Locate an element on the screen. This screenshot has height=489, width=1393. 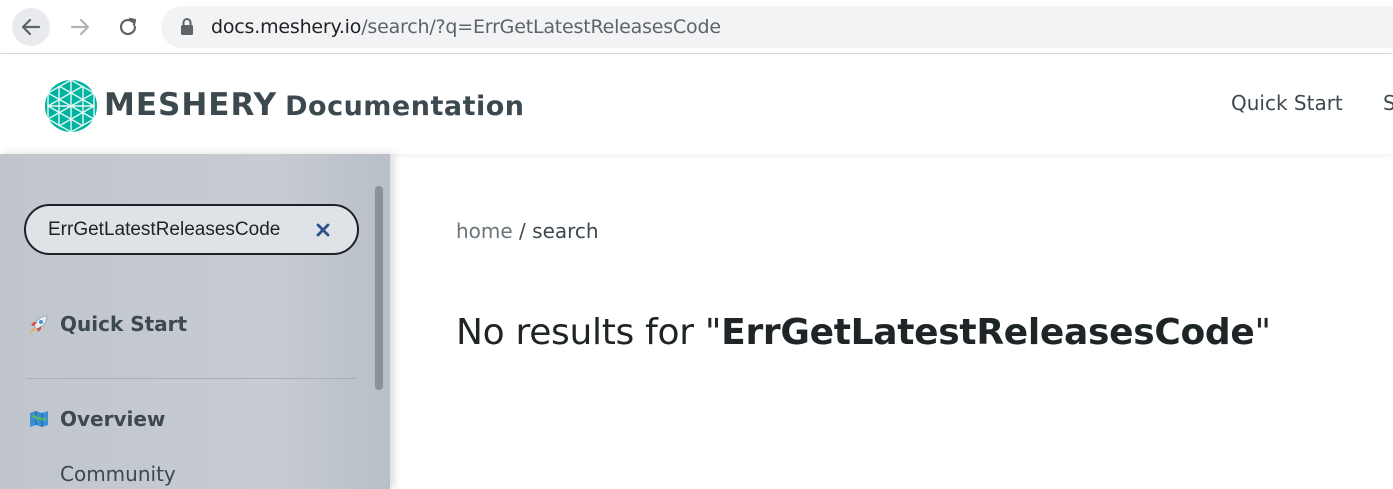
result-suffix: " is located at coordinates (1263, 332).